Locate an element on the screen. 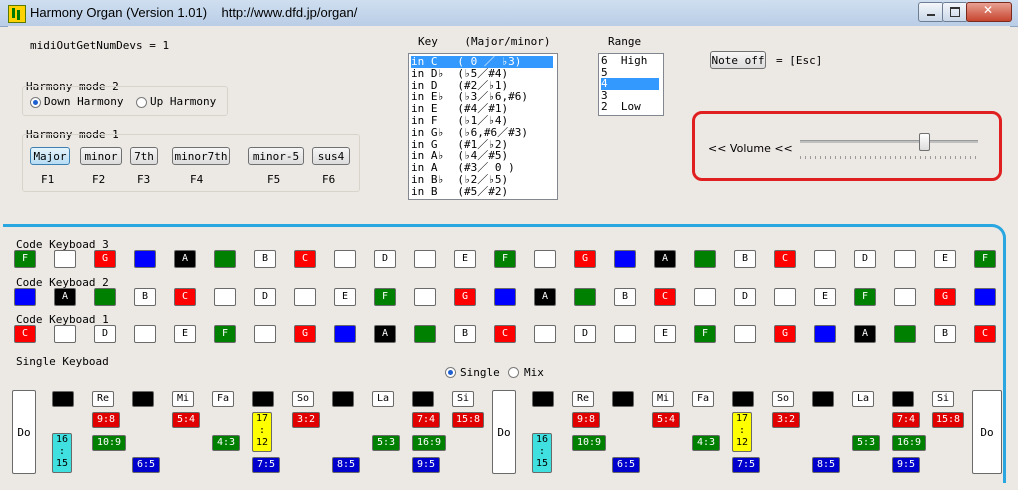 The height and width of the screenshot is (490, 1018). minimize-button is located at coordinates (931, 12).